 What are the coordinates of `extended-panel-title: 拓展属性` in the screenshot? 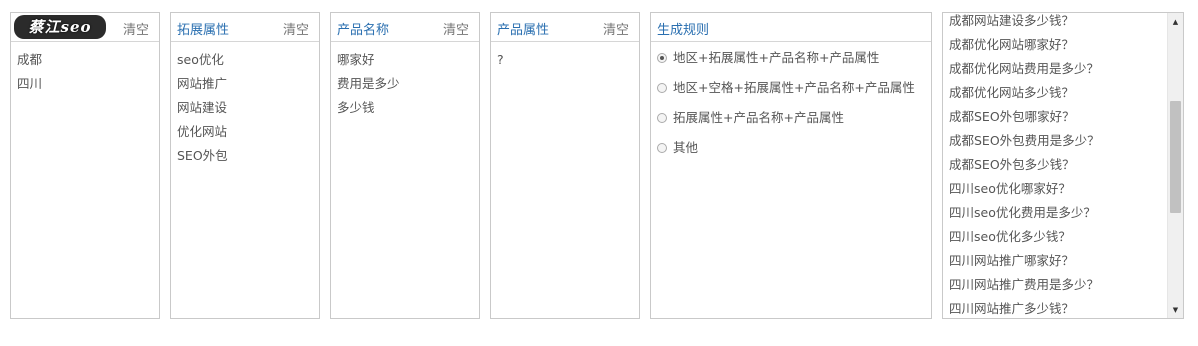 It's located at (203, 30).